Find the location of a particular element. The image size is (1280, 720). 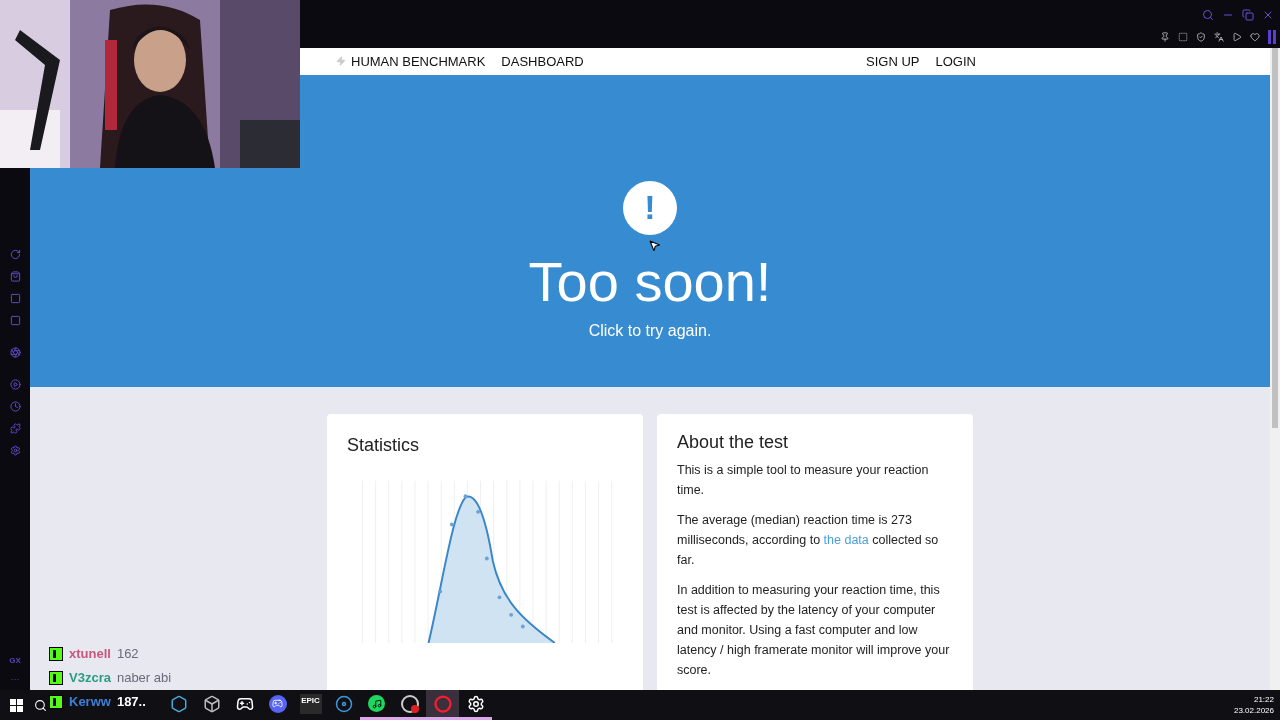

chat-message: 162 is located at coordinates (127, 654).